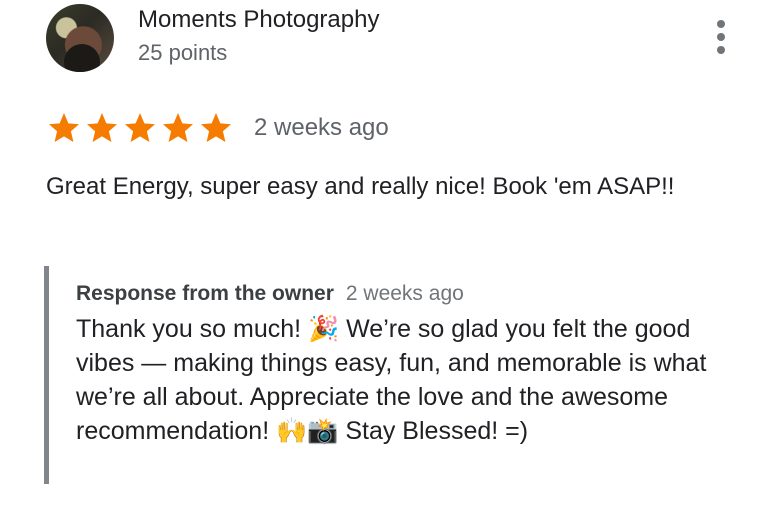 The height and width of the screenshot is (512, 768). Describe the element at coordinates (323, 430) in the screenshot. I see `camera-flash-icon: 📸` at that location.